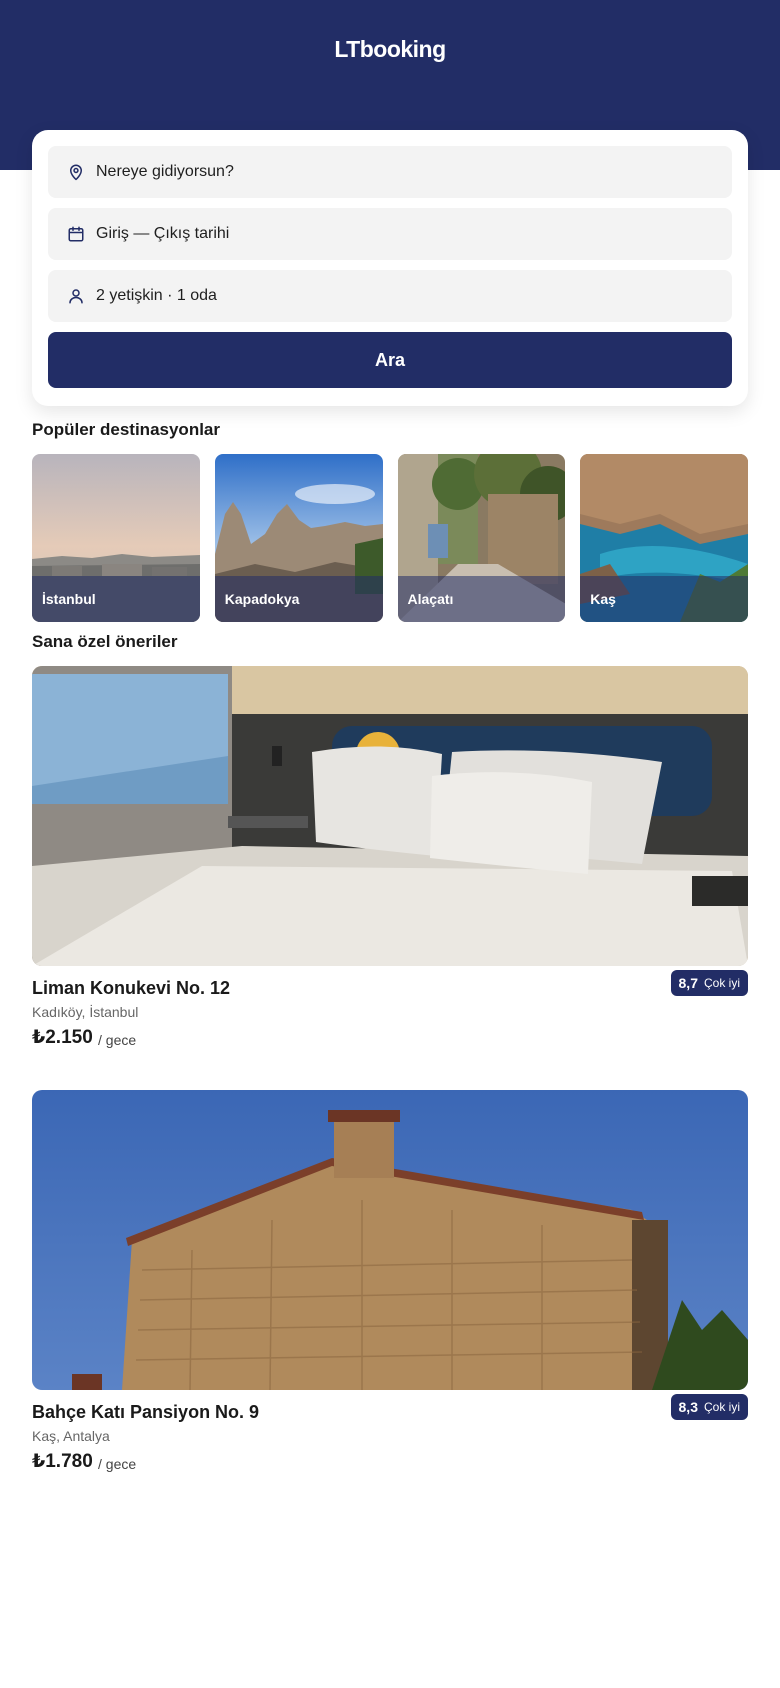 The height and width of the screenshot is (1688, 780). What do you see at coordinates (163, 233) in the screenshot?
I see `dates-placeholder: Giriş — Çıkış tarihi` at bounding box center [163, 233].